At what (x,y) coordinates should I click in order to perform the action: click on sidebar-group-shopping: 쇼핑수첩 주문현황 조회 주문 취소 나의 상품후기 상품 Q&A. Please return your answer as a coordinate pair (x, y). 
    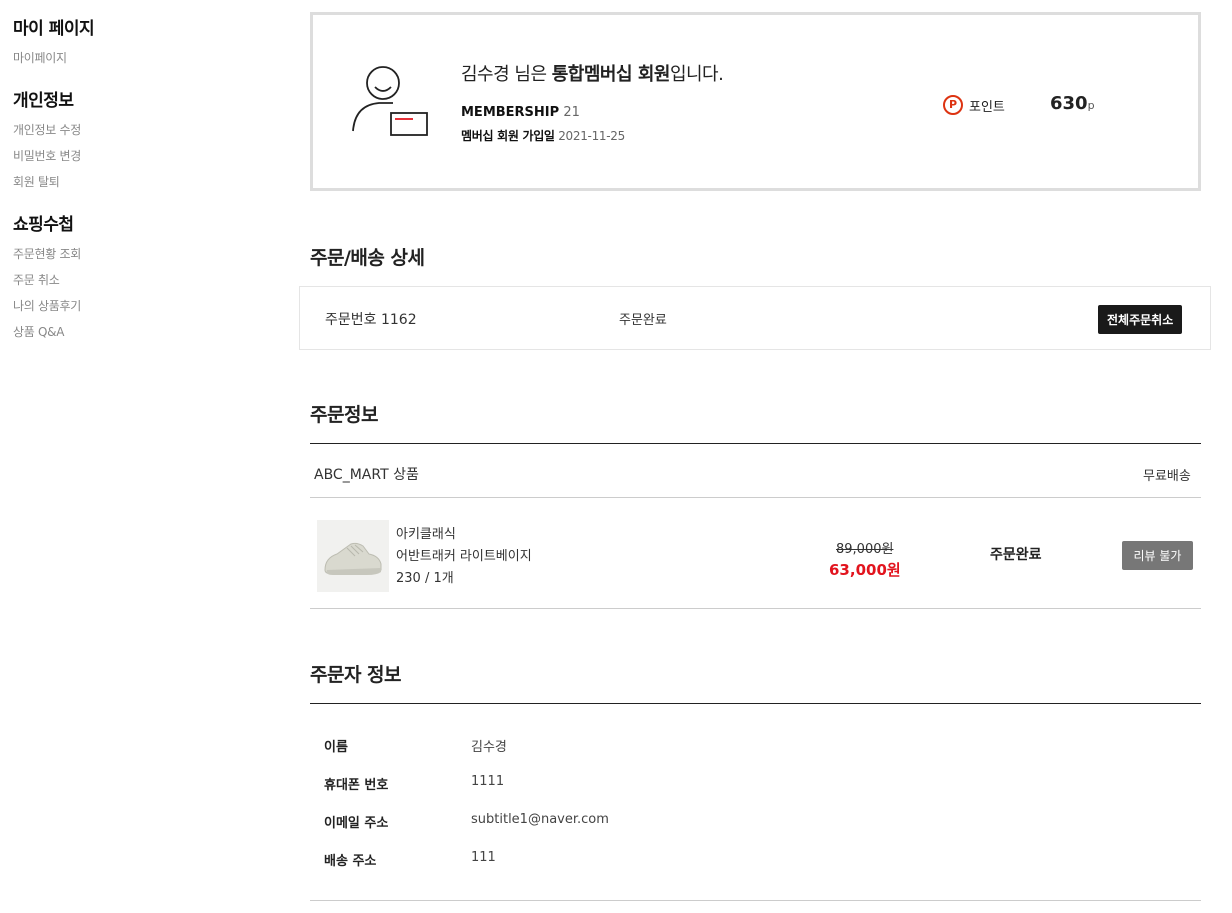
    Looking at the image, I should click on (113, 275).